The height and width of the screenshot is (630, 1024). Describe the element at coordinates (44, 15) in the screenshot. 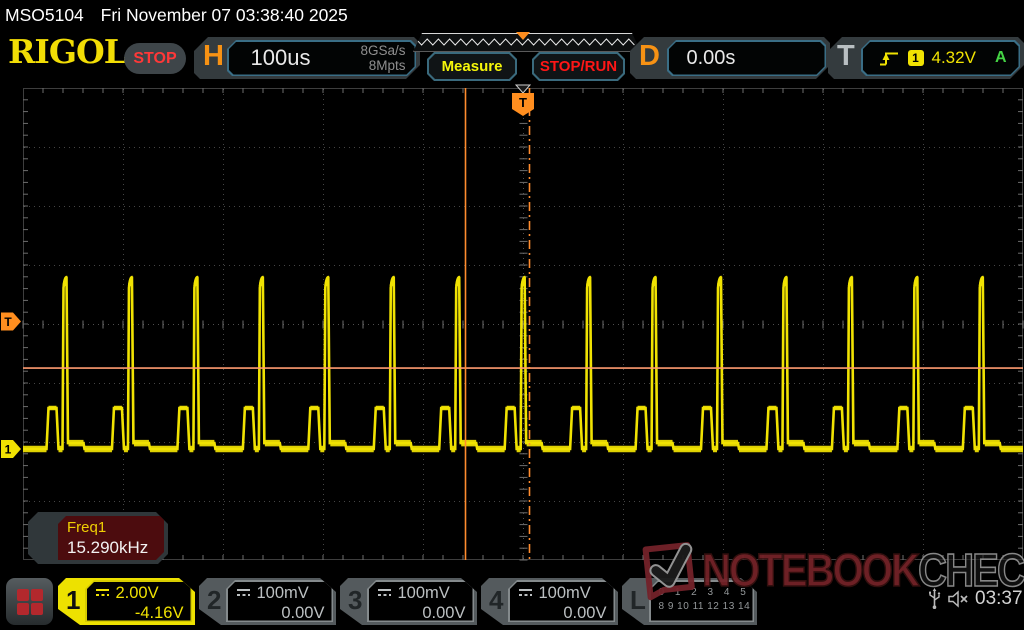

I see `model-name: MSO5104` at that location.